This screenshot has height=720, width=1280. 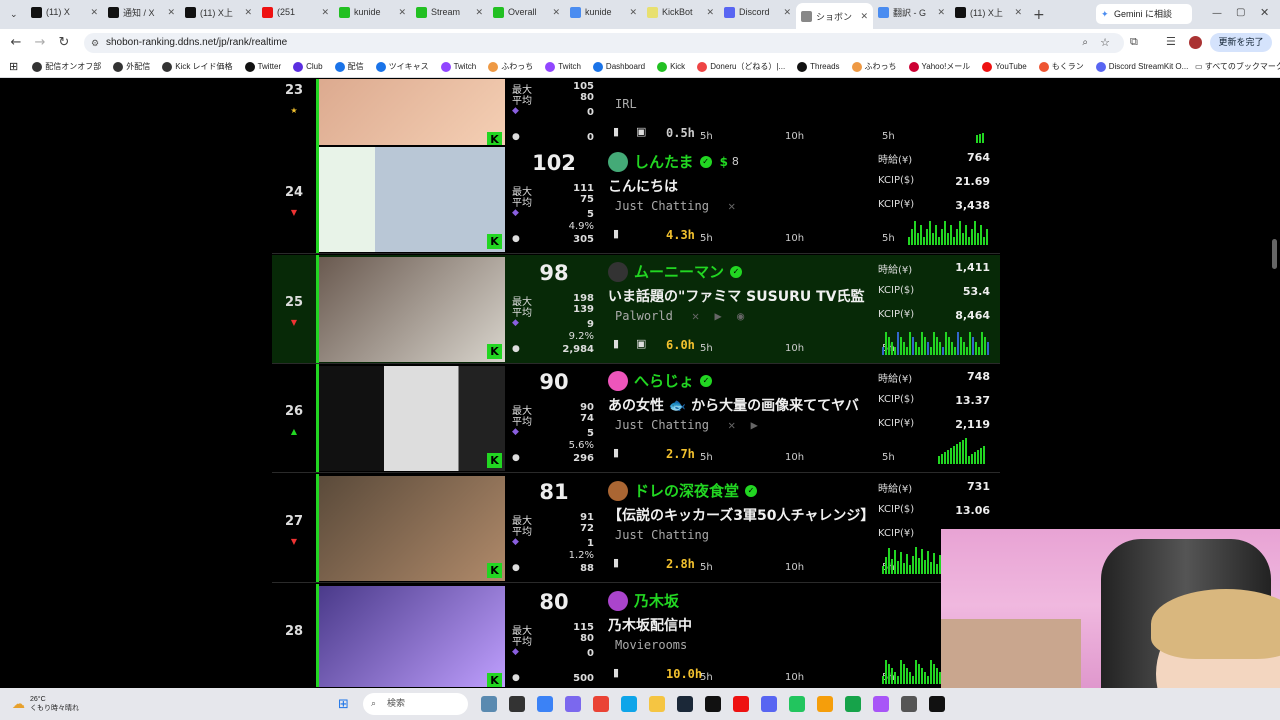 I want to click on bookmark-3: Twitter, so click(x=262, y=66).